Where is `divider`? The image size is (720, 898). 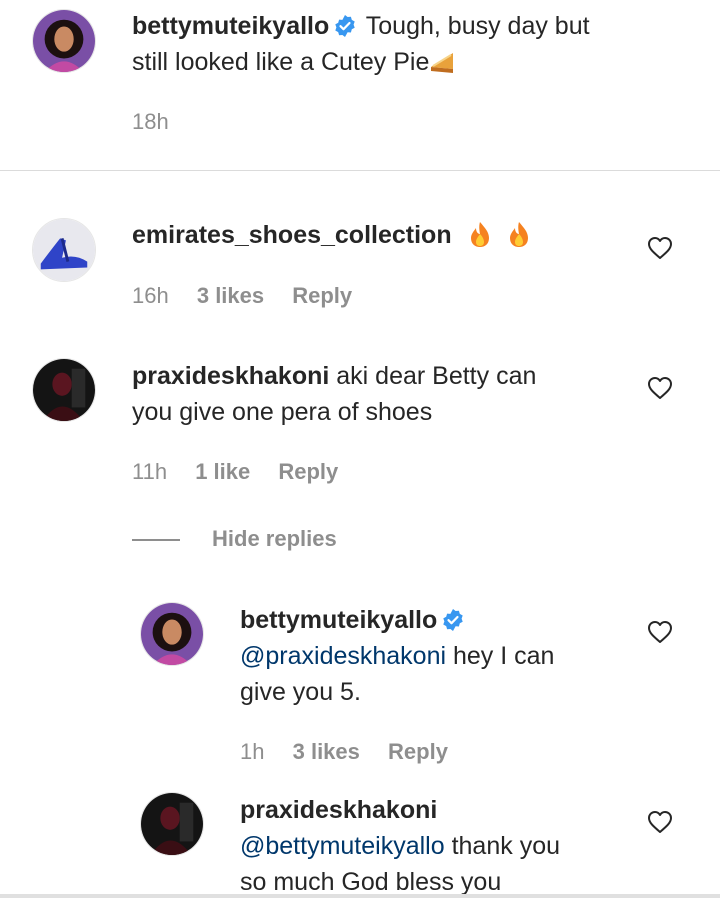
divider is located at coordinates (360, 170).